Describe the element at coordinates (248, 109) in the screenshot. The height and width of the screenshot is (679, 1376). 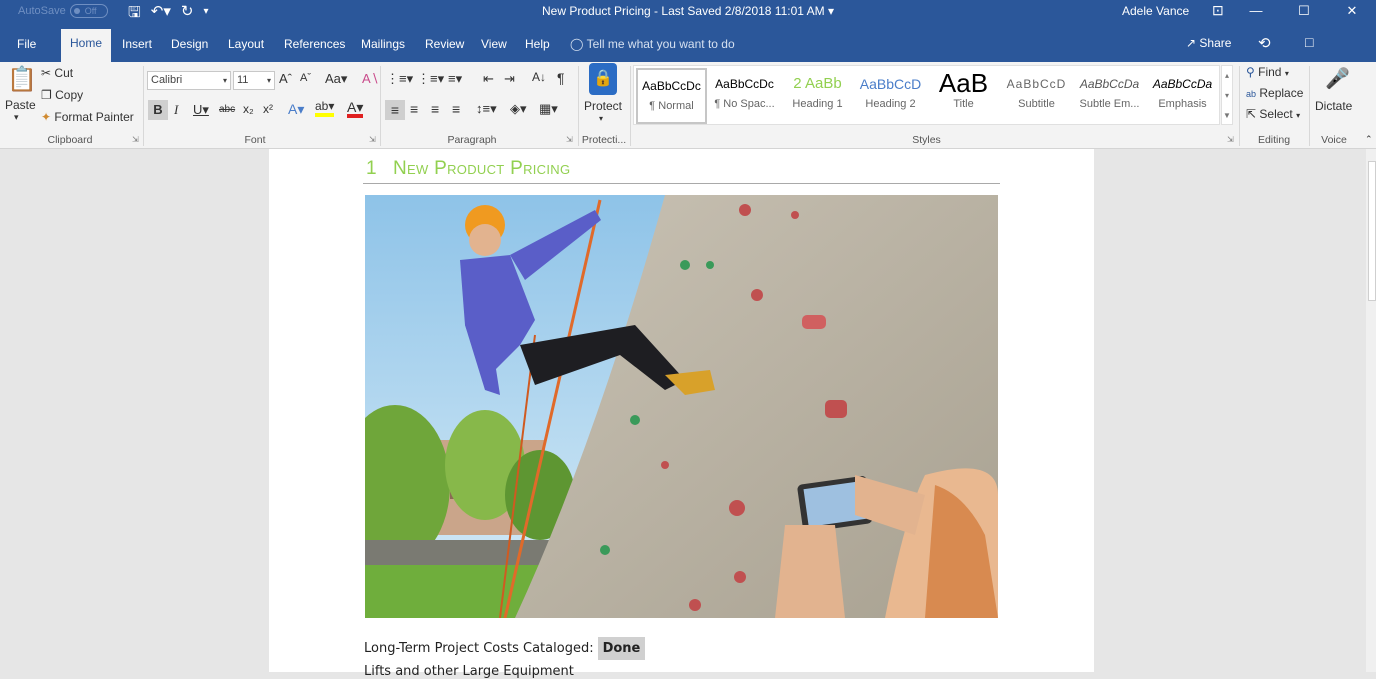
I see `subscript-button: x₂` at that location.